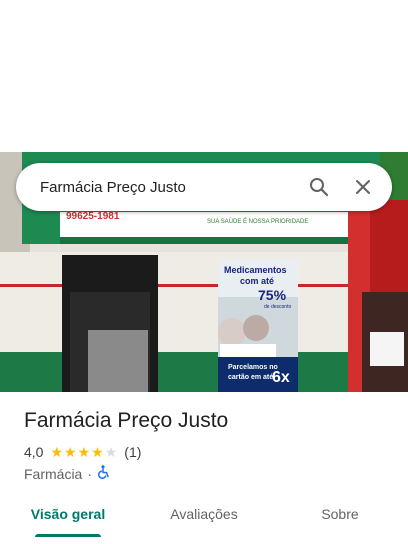 The image size is (408, 544). Describe the element at coordinates (257, 281) in the screenshot. I see `poster-headline-2: com até` at that location.